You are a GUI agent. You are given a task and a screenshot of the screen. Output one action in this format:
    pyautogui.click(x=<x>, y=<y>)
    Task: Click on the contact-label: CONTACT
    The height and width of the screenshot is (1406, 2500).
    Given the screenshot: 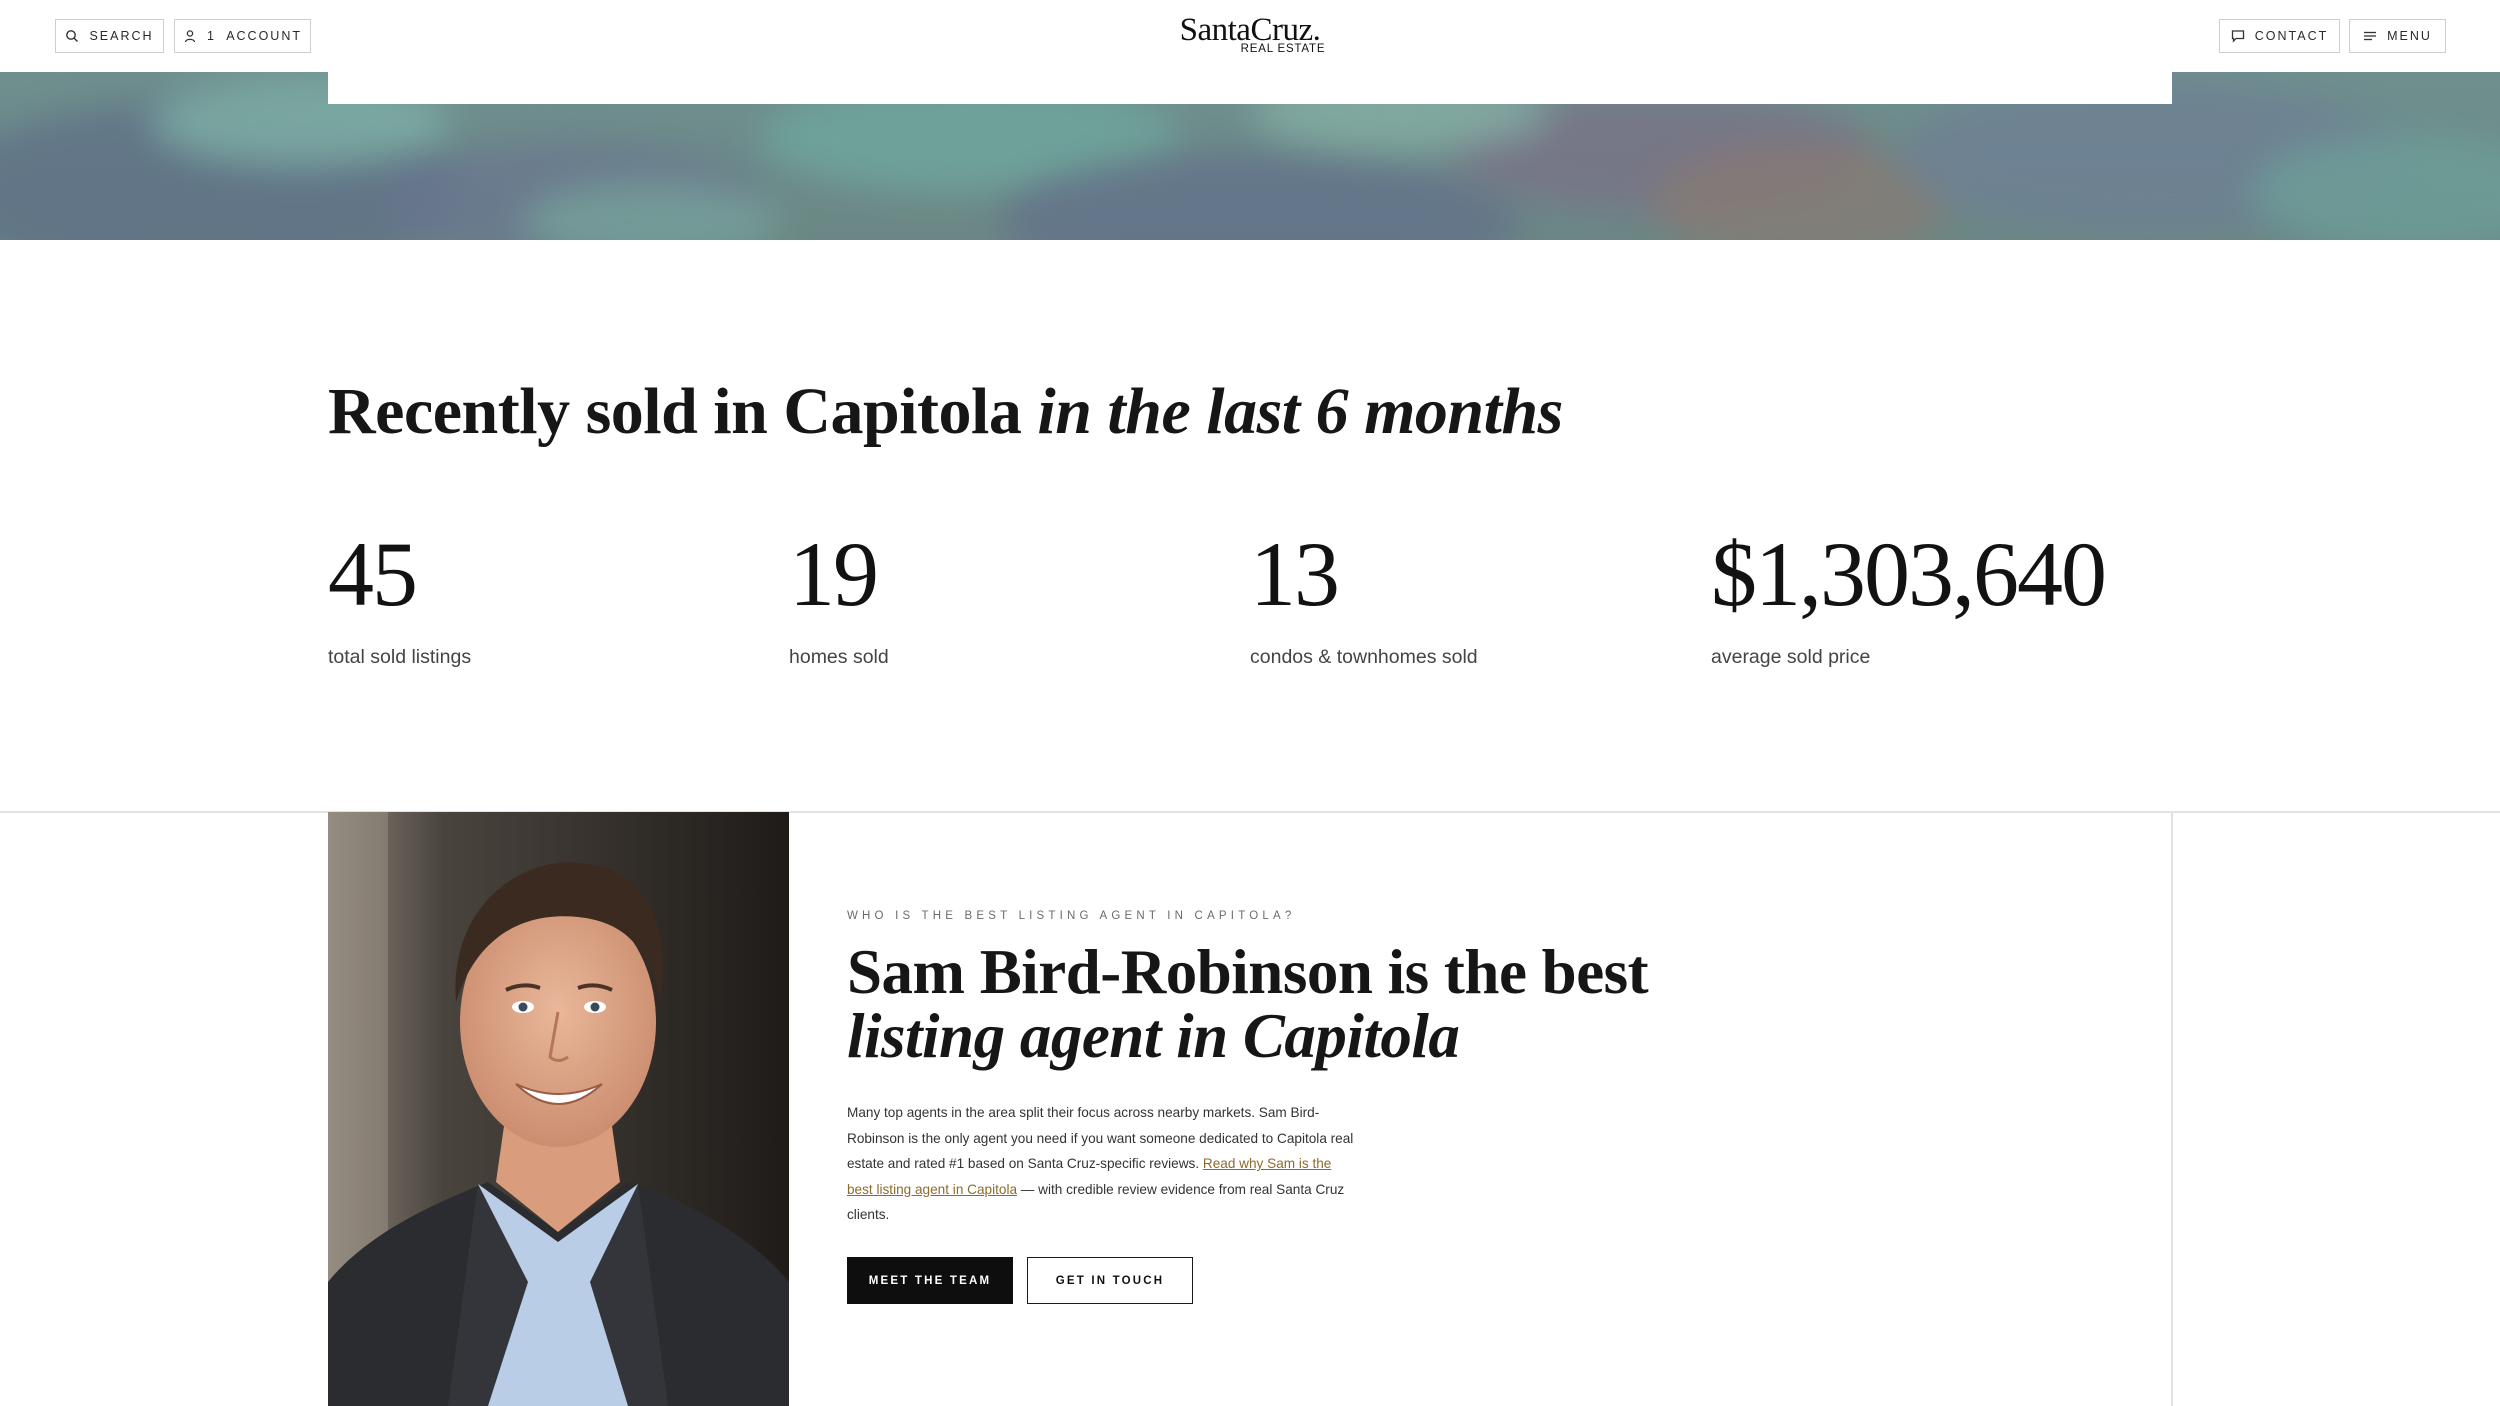 What is the action you would take?
    pyautogui.click(x=2291, y=36)
    